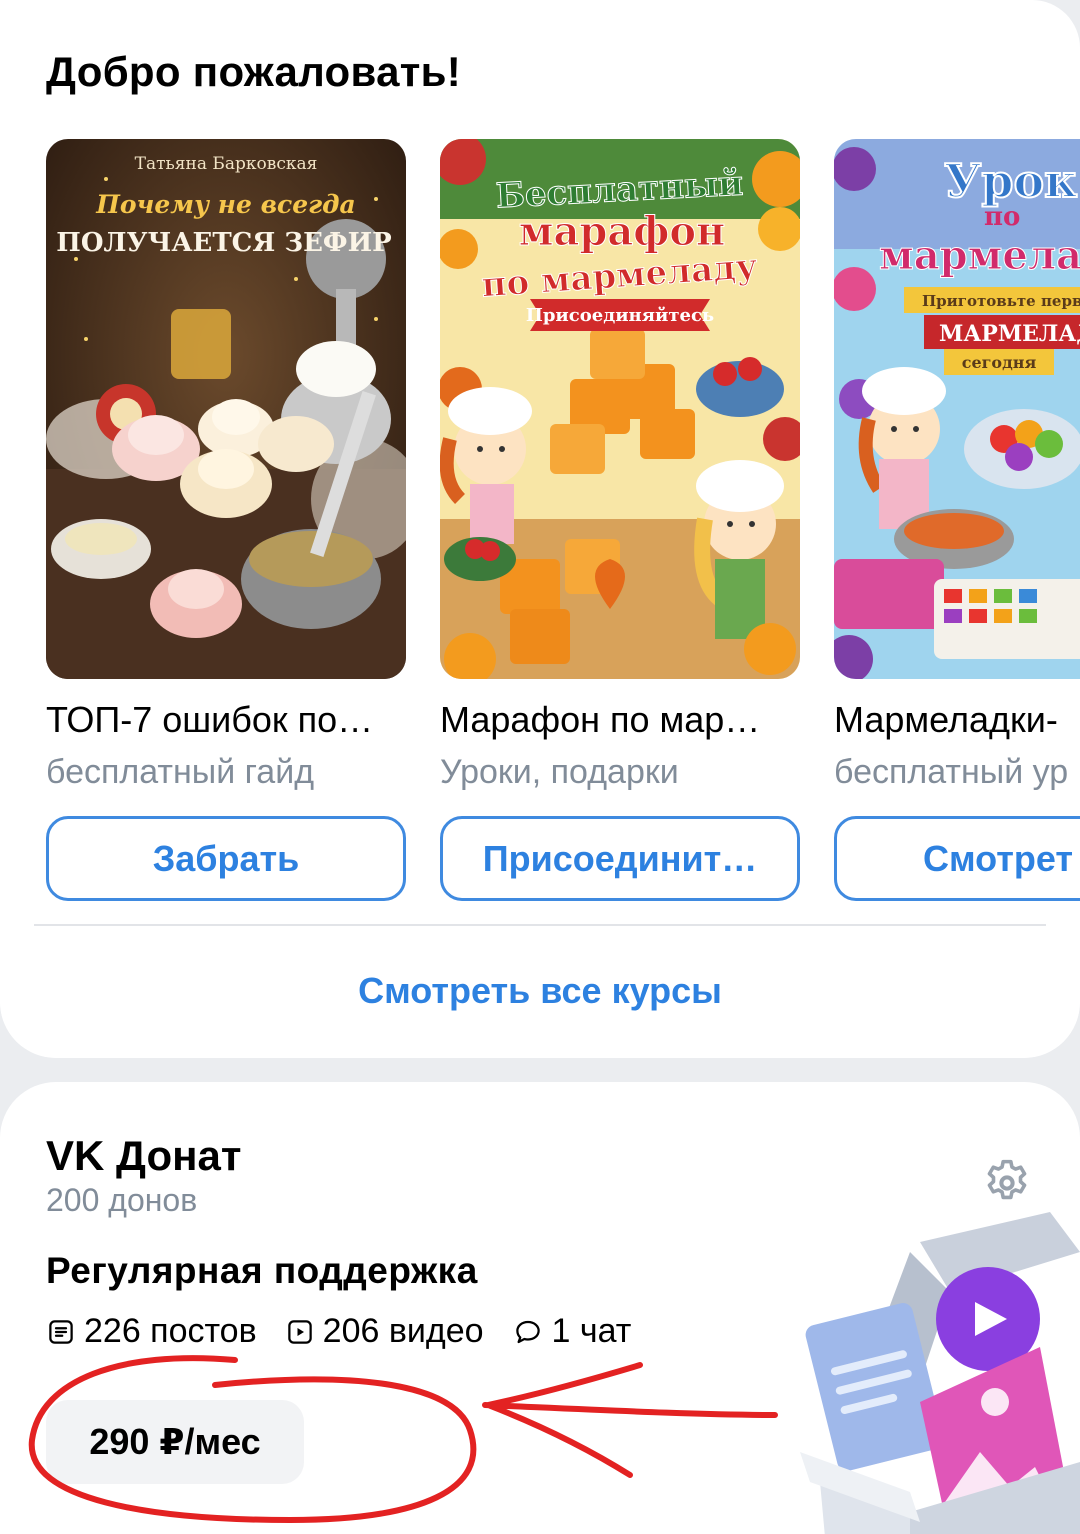 The image size is (1080, 1534). I want to click on cover-line2: ПОЛУЧАЕТСЯ ЗЕФИР, so click(223, 243).